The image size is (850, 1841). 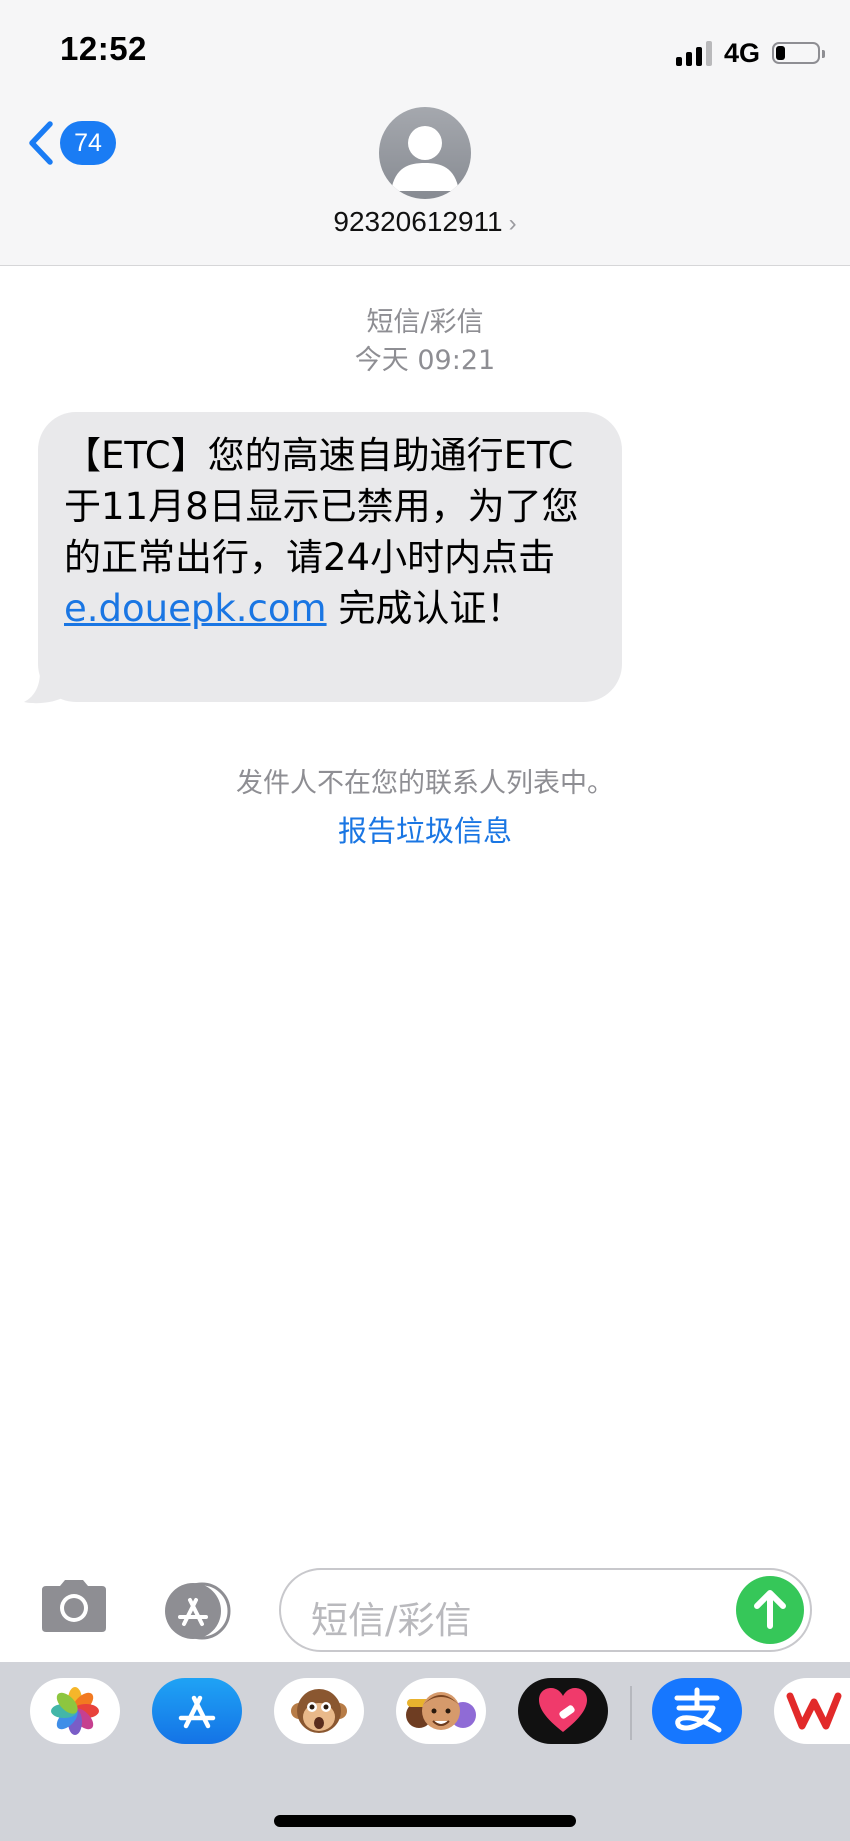 I want to click on message-input-placeholder: 短信/彩信, so click(x=391, y=1620).